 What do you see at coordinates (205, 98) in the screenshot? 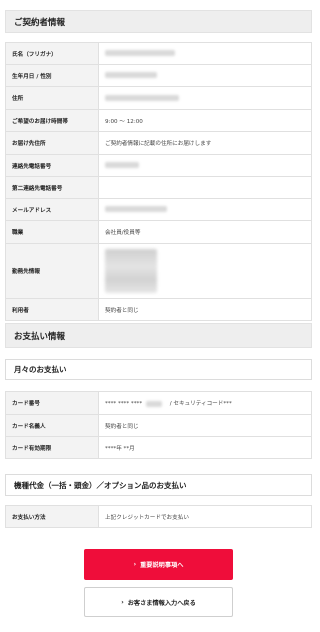
I see `address-value` at bounding box center [205, 98].